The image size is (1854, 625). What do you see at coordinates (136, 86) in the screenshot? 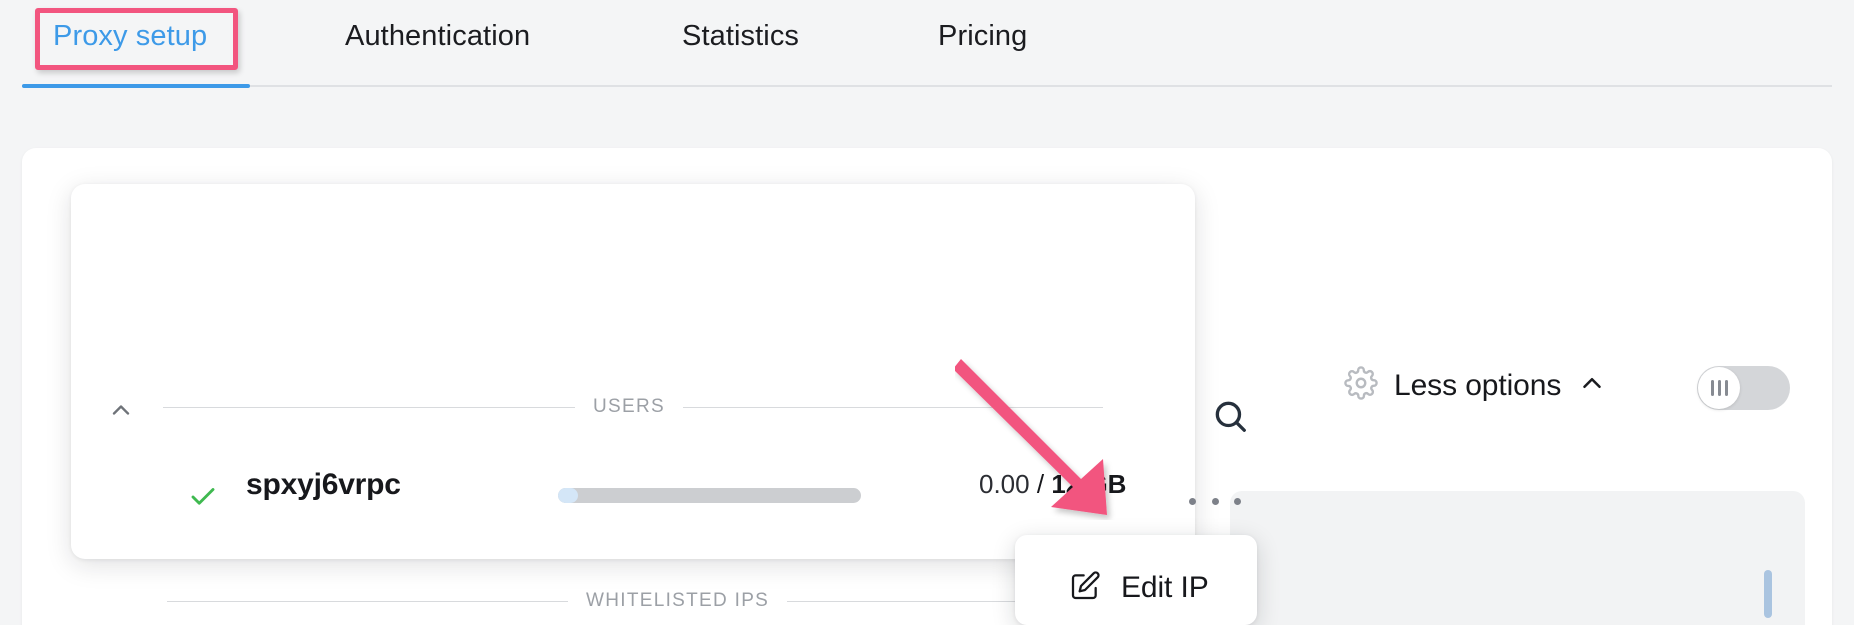
I see `tab-active-indicator` at bounding box center [136, 86].